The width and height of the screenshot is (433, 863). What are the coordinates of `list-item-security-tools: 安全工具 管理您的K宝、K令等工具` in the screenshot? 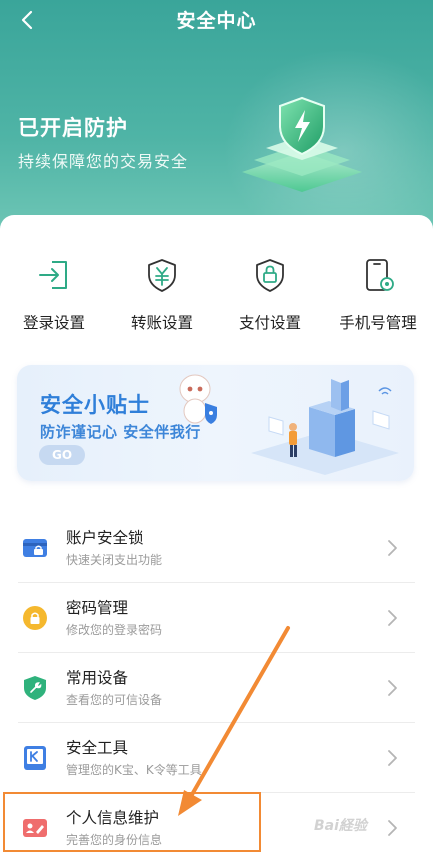 It's located at (216, 758).